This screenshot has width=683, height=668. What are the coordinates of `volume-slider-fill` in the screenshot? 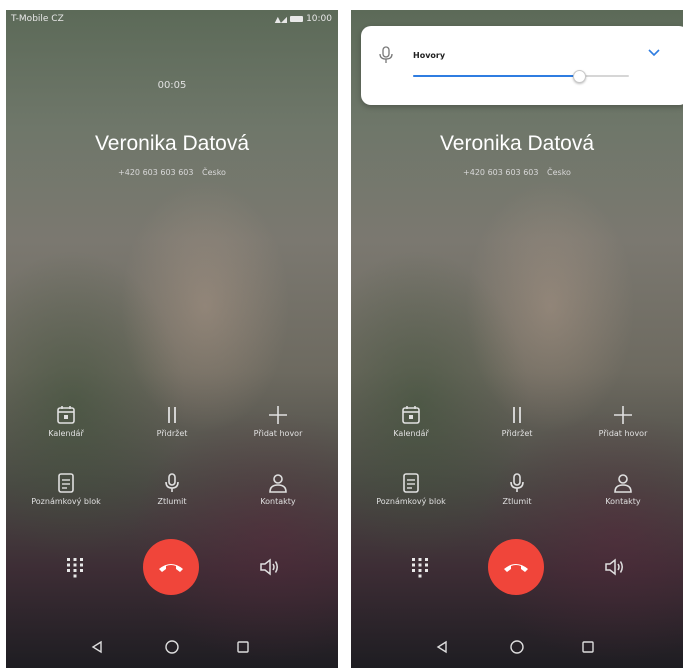 It's located at (496, 76).